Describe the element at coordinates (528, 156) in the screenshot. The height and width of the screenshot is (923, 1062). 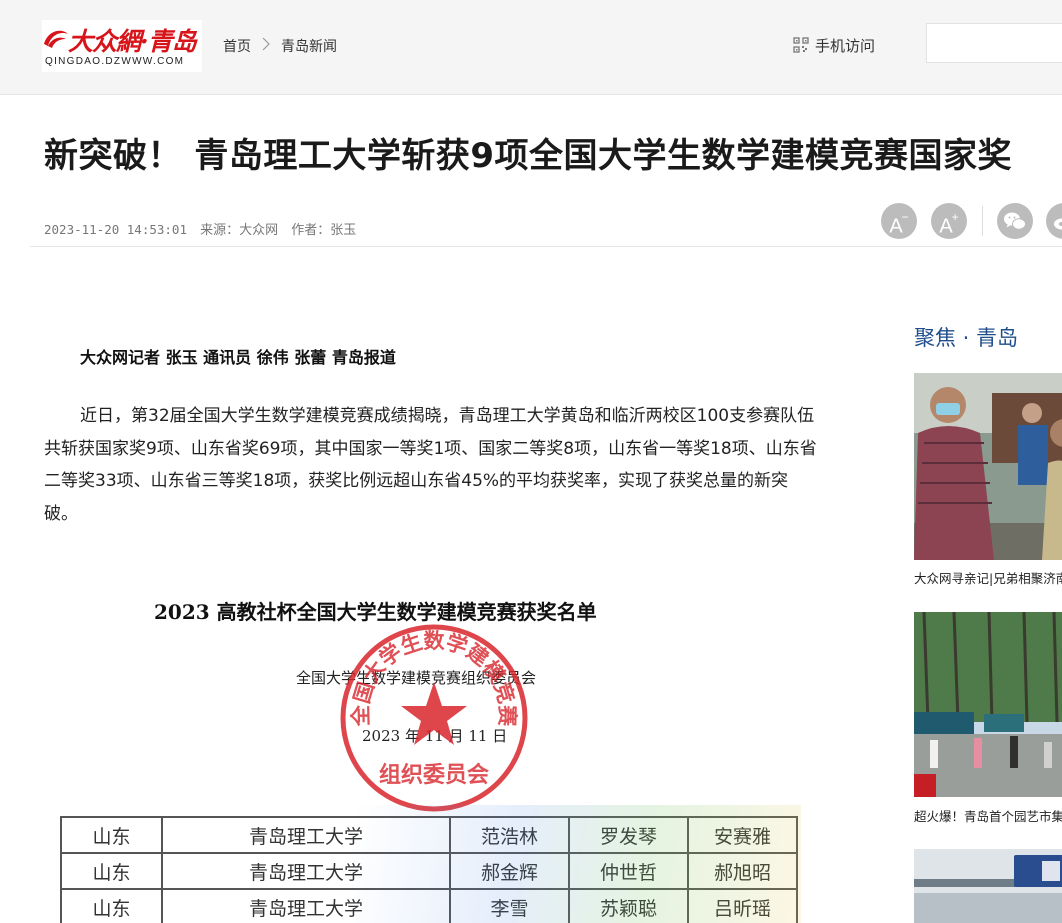
I see `article-title: 新突破！ 青岛理工大学斩获9项全国大学生数学建模竞赛国家奖` at that location.